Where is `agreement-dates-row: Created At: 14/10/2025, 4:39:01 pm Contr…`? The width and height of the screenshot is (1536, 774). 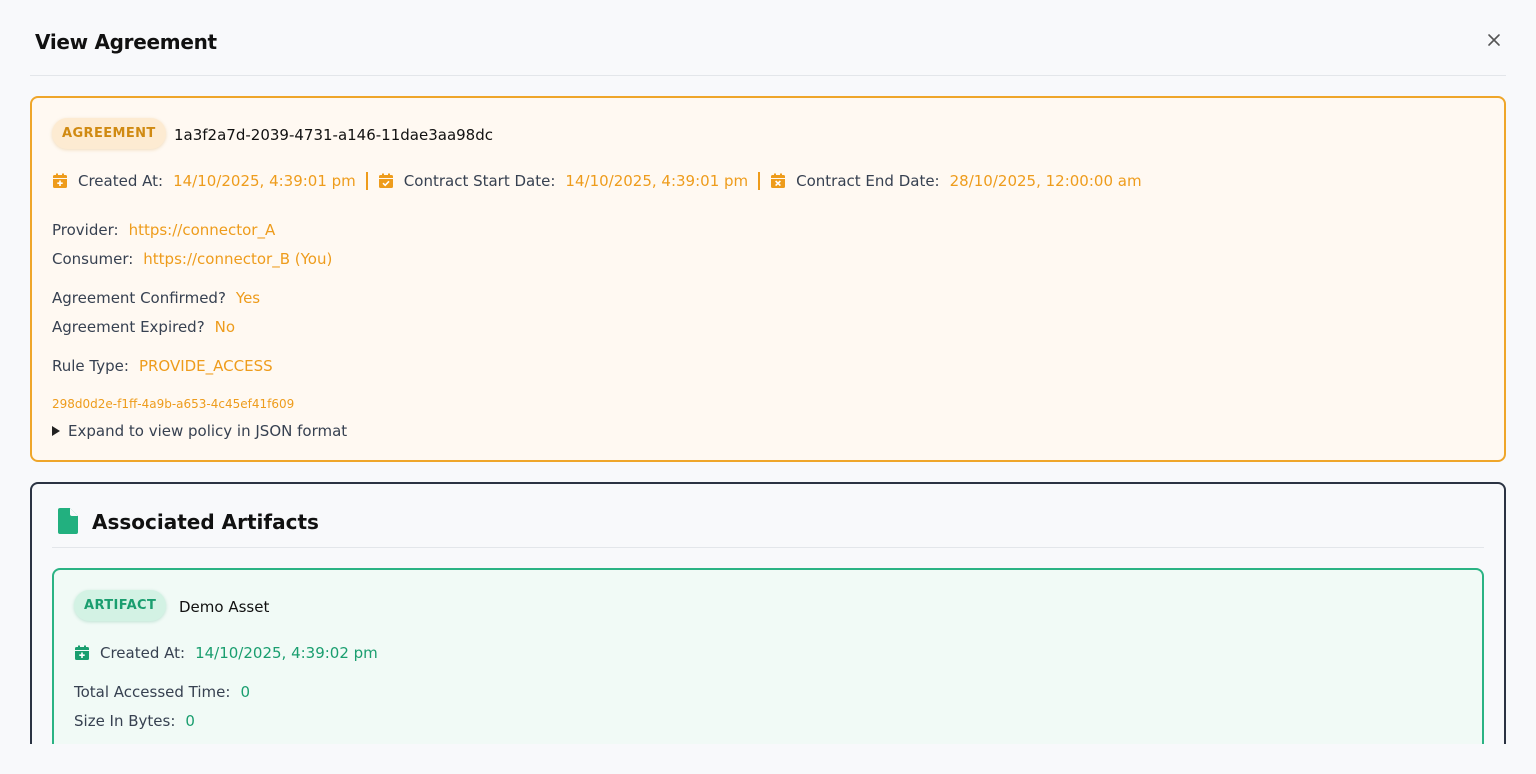
agreement-dates-row: Created At: 14/10/2025, 4:39:01 pm Contr… is located at coordinates (597, 181).